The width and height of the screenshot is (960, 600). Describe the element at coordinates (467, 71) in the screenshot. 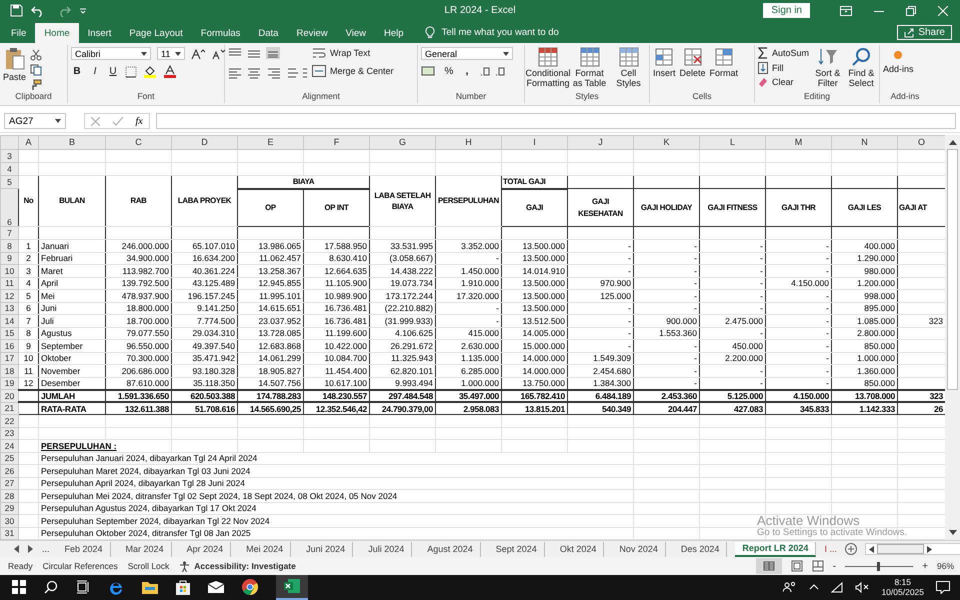

I see `comma-button: ,` at that location.